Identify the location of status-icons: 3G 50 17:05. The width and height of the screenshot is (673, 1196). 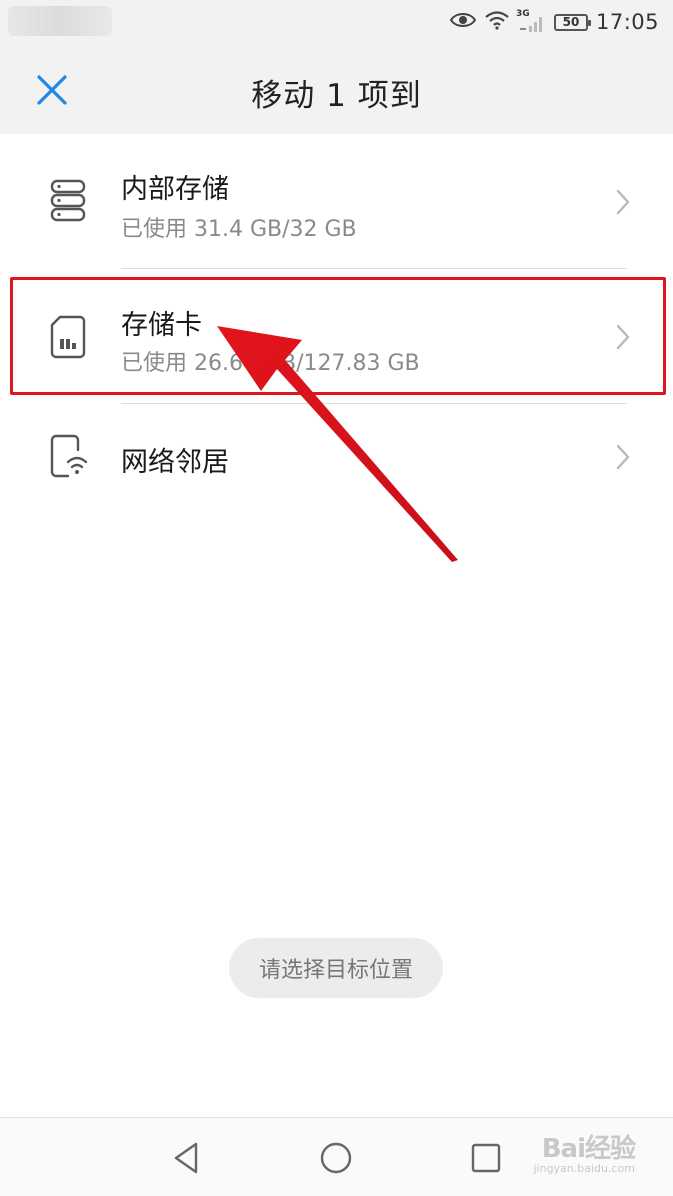
(554, 21).